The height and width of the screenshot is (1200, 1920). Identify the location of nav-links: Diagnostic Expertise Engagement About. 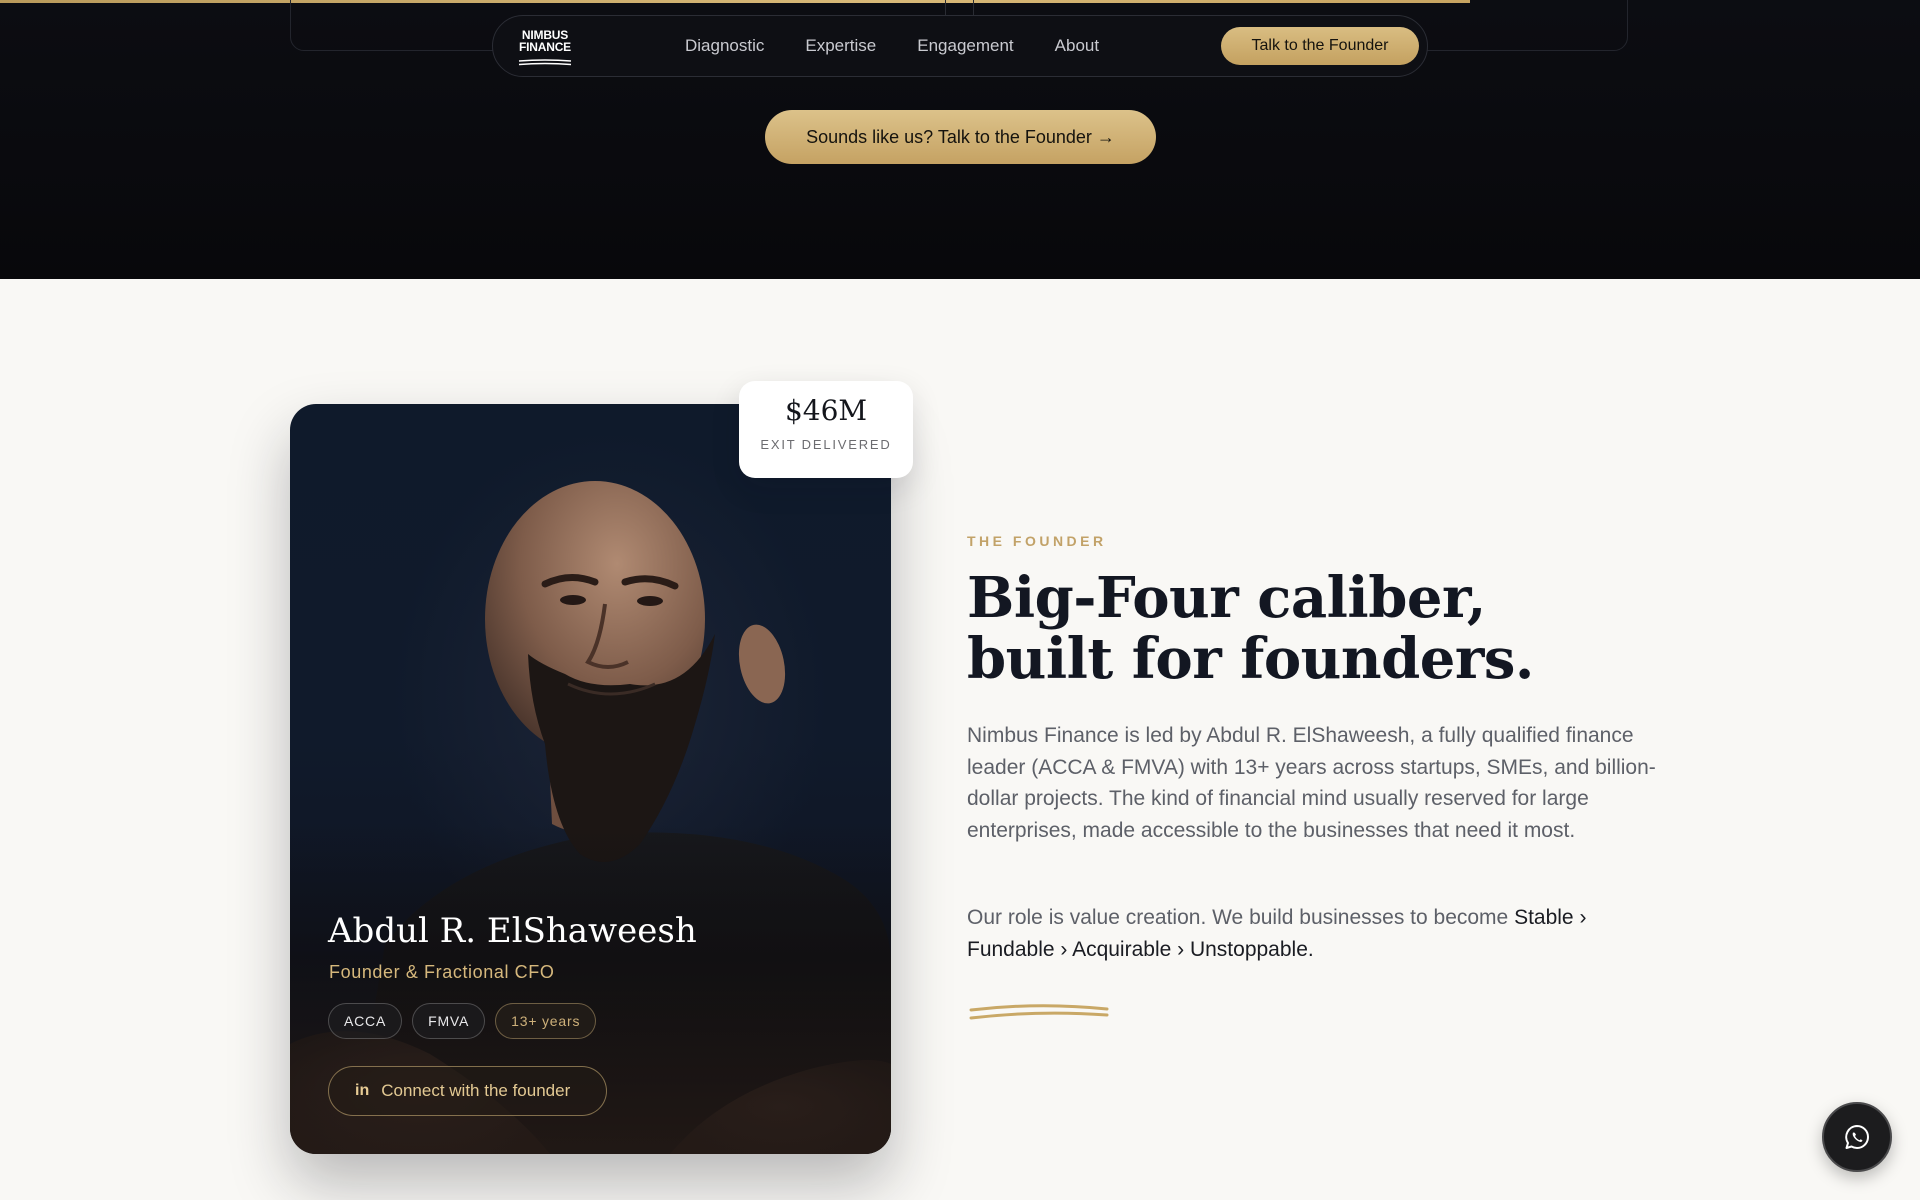
(912, 46).